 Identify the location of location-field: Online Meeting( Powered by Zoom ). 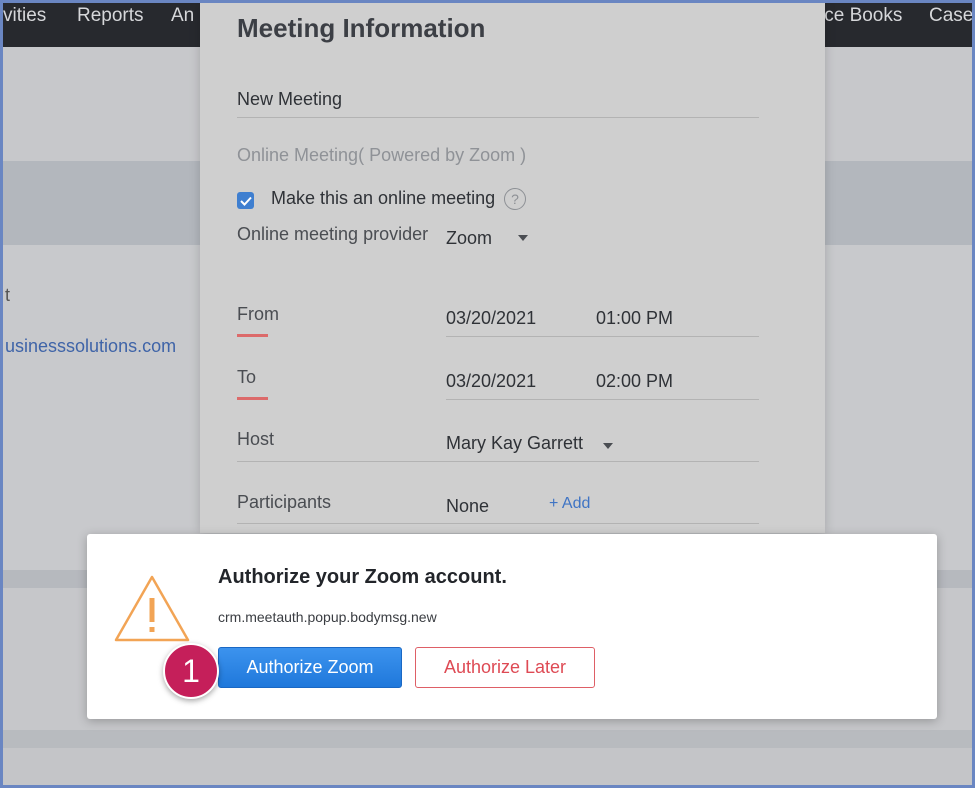
(381, 155).